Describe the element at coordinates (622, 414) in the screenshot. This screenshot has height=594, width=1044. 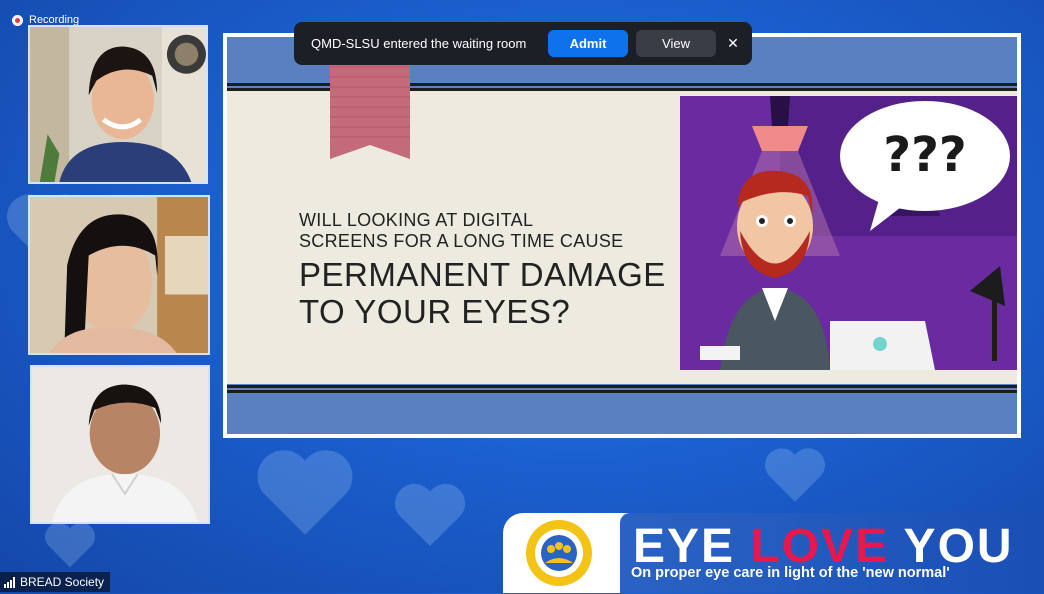
I see `slide-bottom-band` at that location.